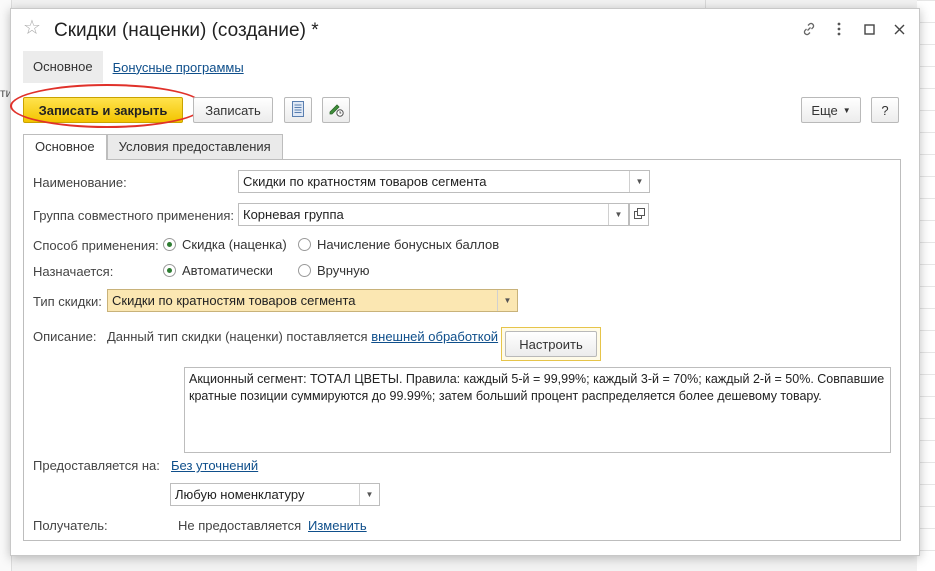 Image resolution: width=935 pixels, height=571 pixels. Describe the element at coordinates (96, 245) in the screenshot. I see `method-label: Способ применения:` at that location.